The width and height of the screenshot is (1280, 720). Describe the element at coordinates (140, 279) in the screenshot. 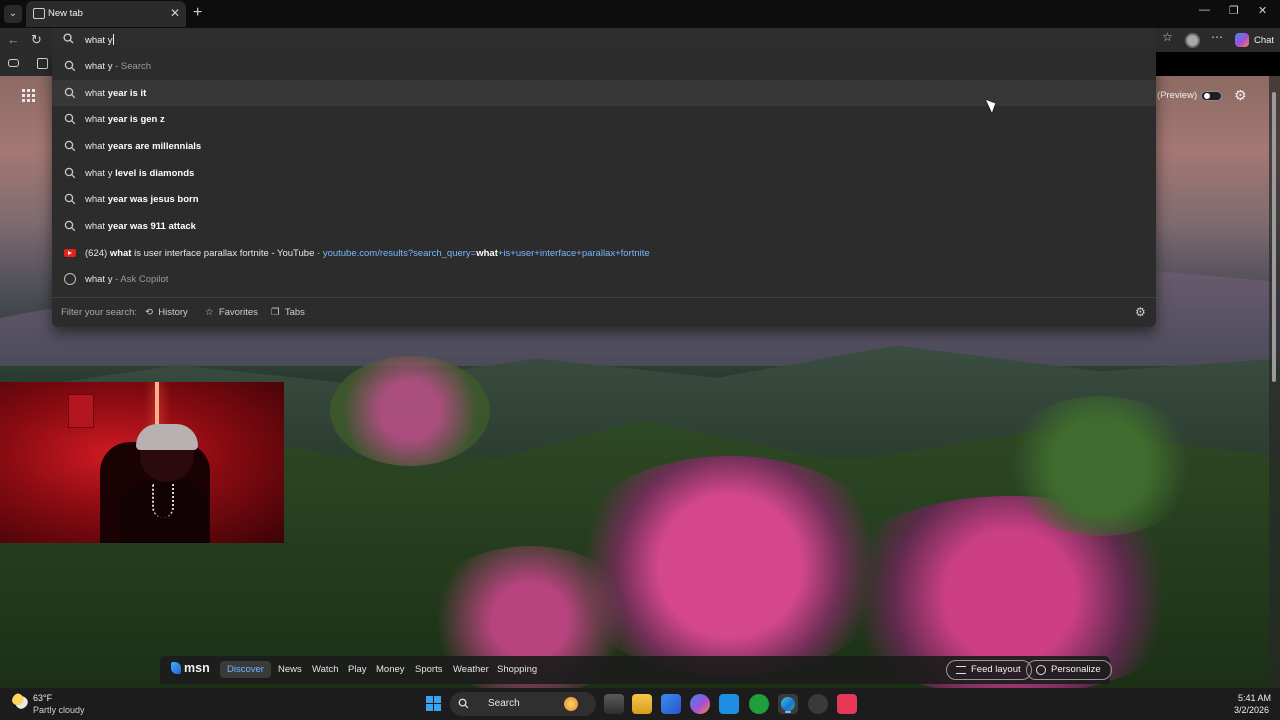

I see `suggestion-suffix: - Ask Copilot` at that location.